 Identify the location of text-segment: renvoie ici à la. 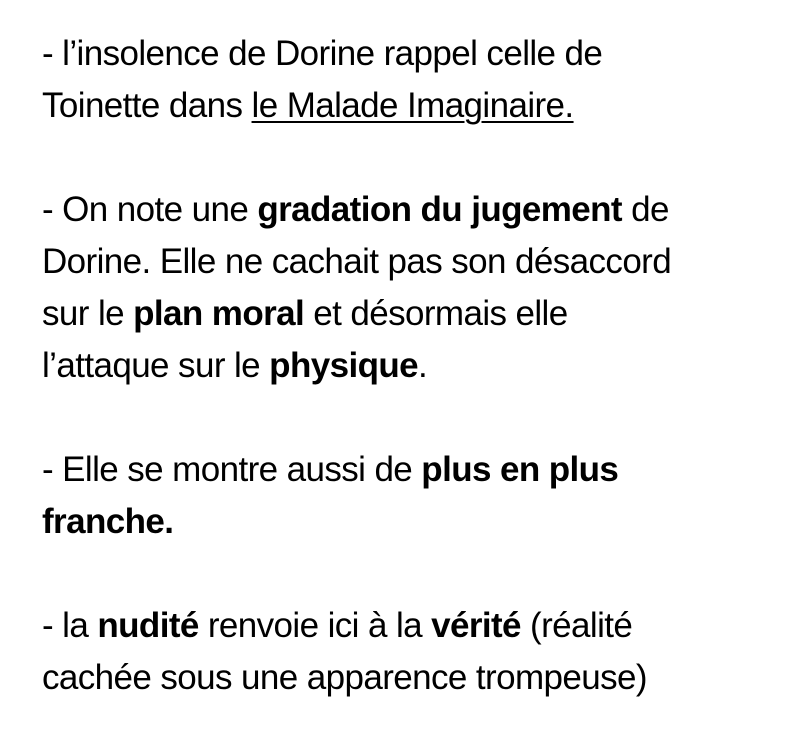
(315, 625).